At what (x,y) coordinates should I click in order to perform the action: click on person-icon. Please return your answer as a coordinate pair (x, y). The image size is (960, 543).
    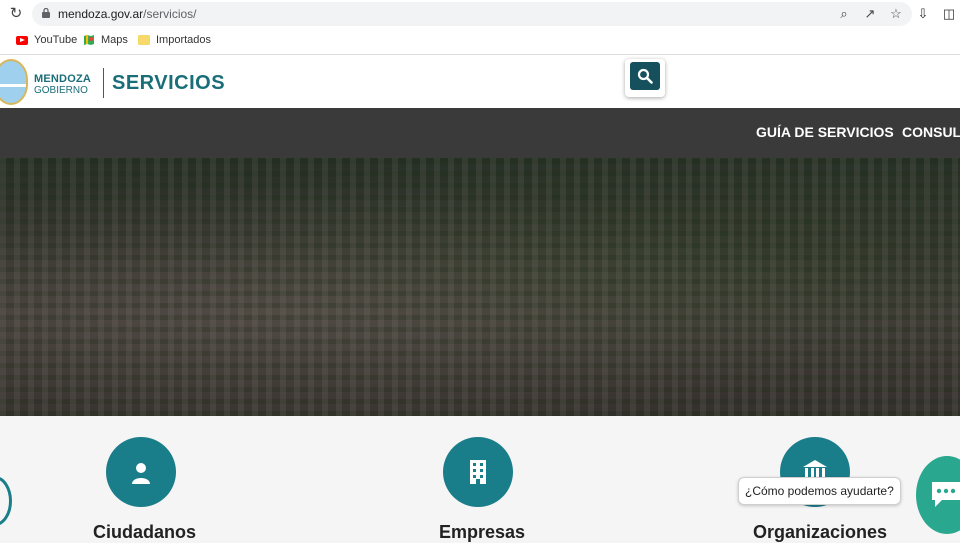
    Looking at the image, I should click on (141, 473).